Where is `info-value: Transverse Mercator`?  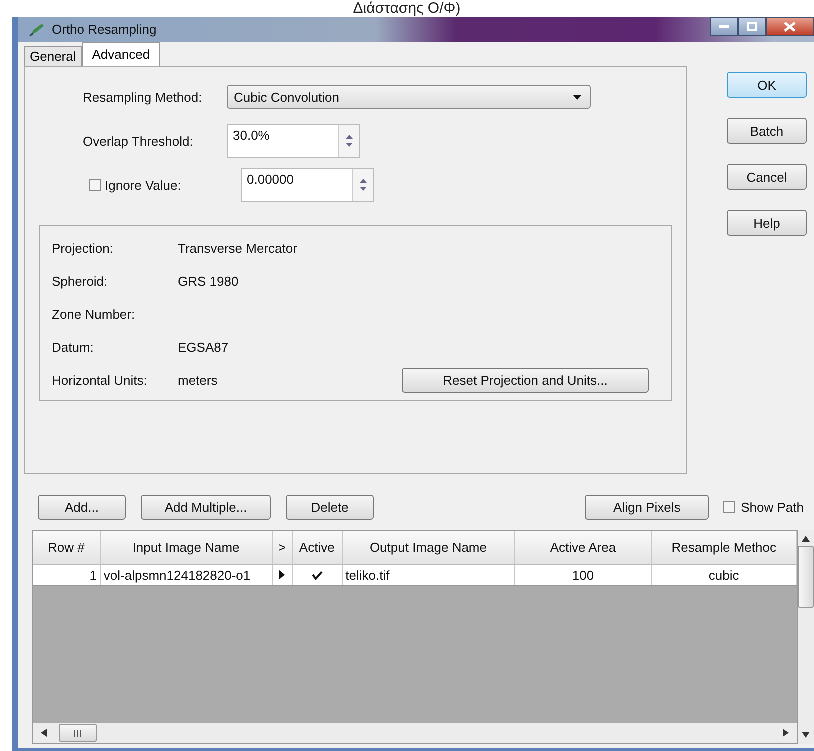
info-value: Transverse Mercator is located at coordinates (238, 248).